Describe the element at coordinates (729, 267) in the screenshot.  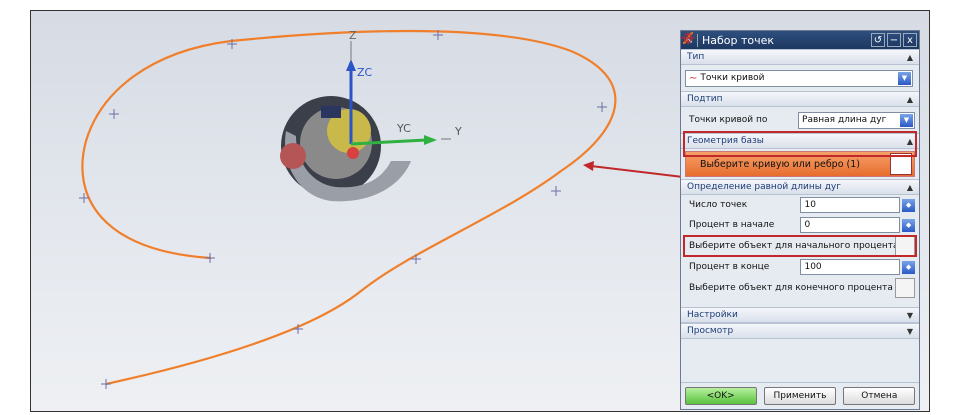
I see `end-percent-label: Процент в конце` at that location.